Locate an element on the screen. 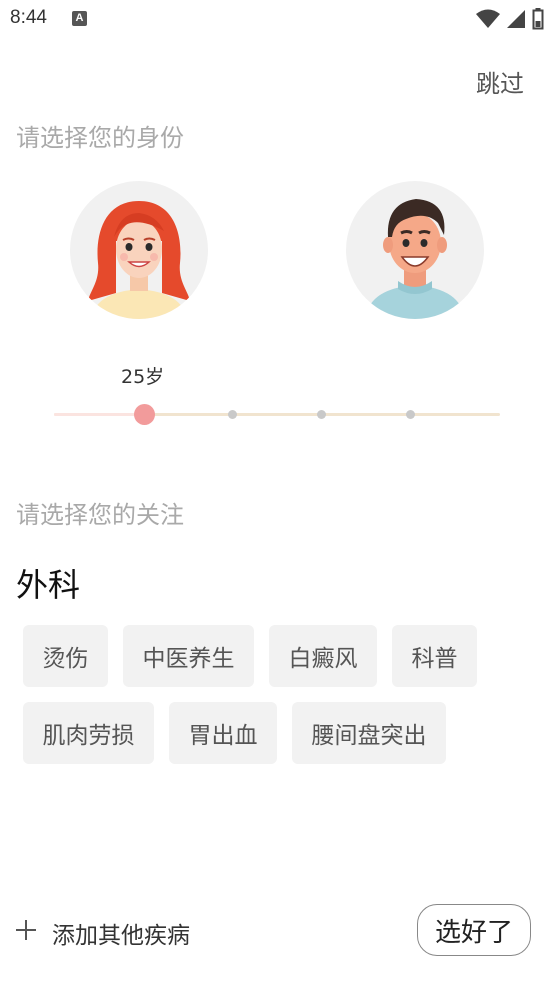 The width and height of the screenshot is (554, 984). tag-chip: 腰间盘突出 is located at coordinates (369, 733).